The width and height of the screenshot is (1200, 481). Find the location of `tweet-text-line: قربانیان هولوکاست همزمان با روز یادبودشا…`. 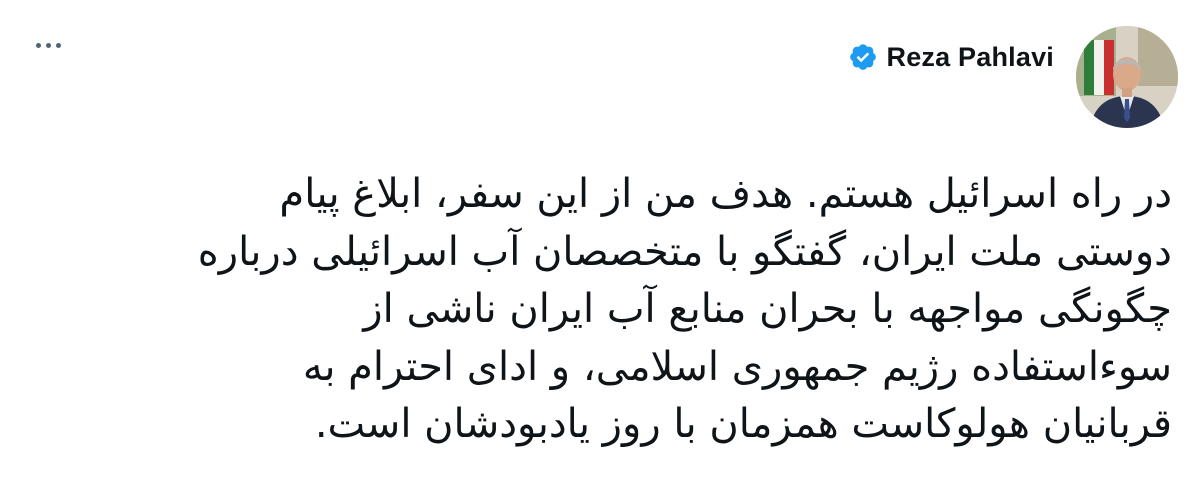

tweet-text-line: قربانیان هولوکاست همزمان با روز یادبودشا… is located at coordinates (743, 424).